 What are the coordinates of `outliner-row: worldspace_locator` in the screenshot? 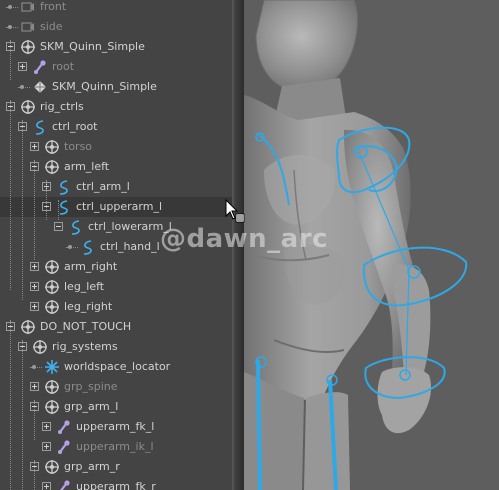 It's located at (116, 367).